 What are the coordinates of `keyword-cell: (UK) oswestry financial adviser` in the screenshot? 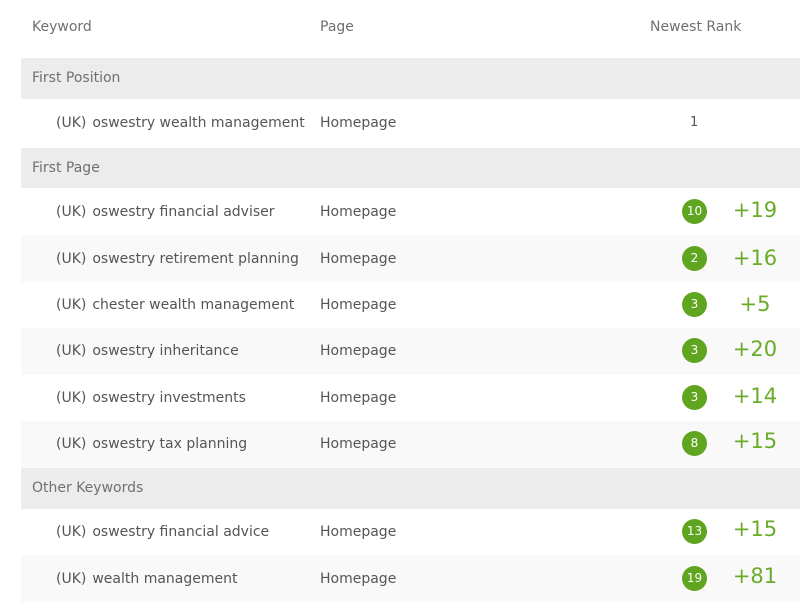 It's located at (165, 212).